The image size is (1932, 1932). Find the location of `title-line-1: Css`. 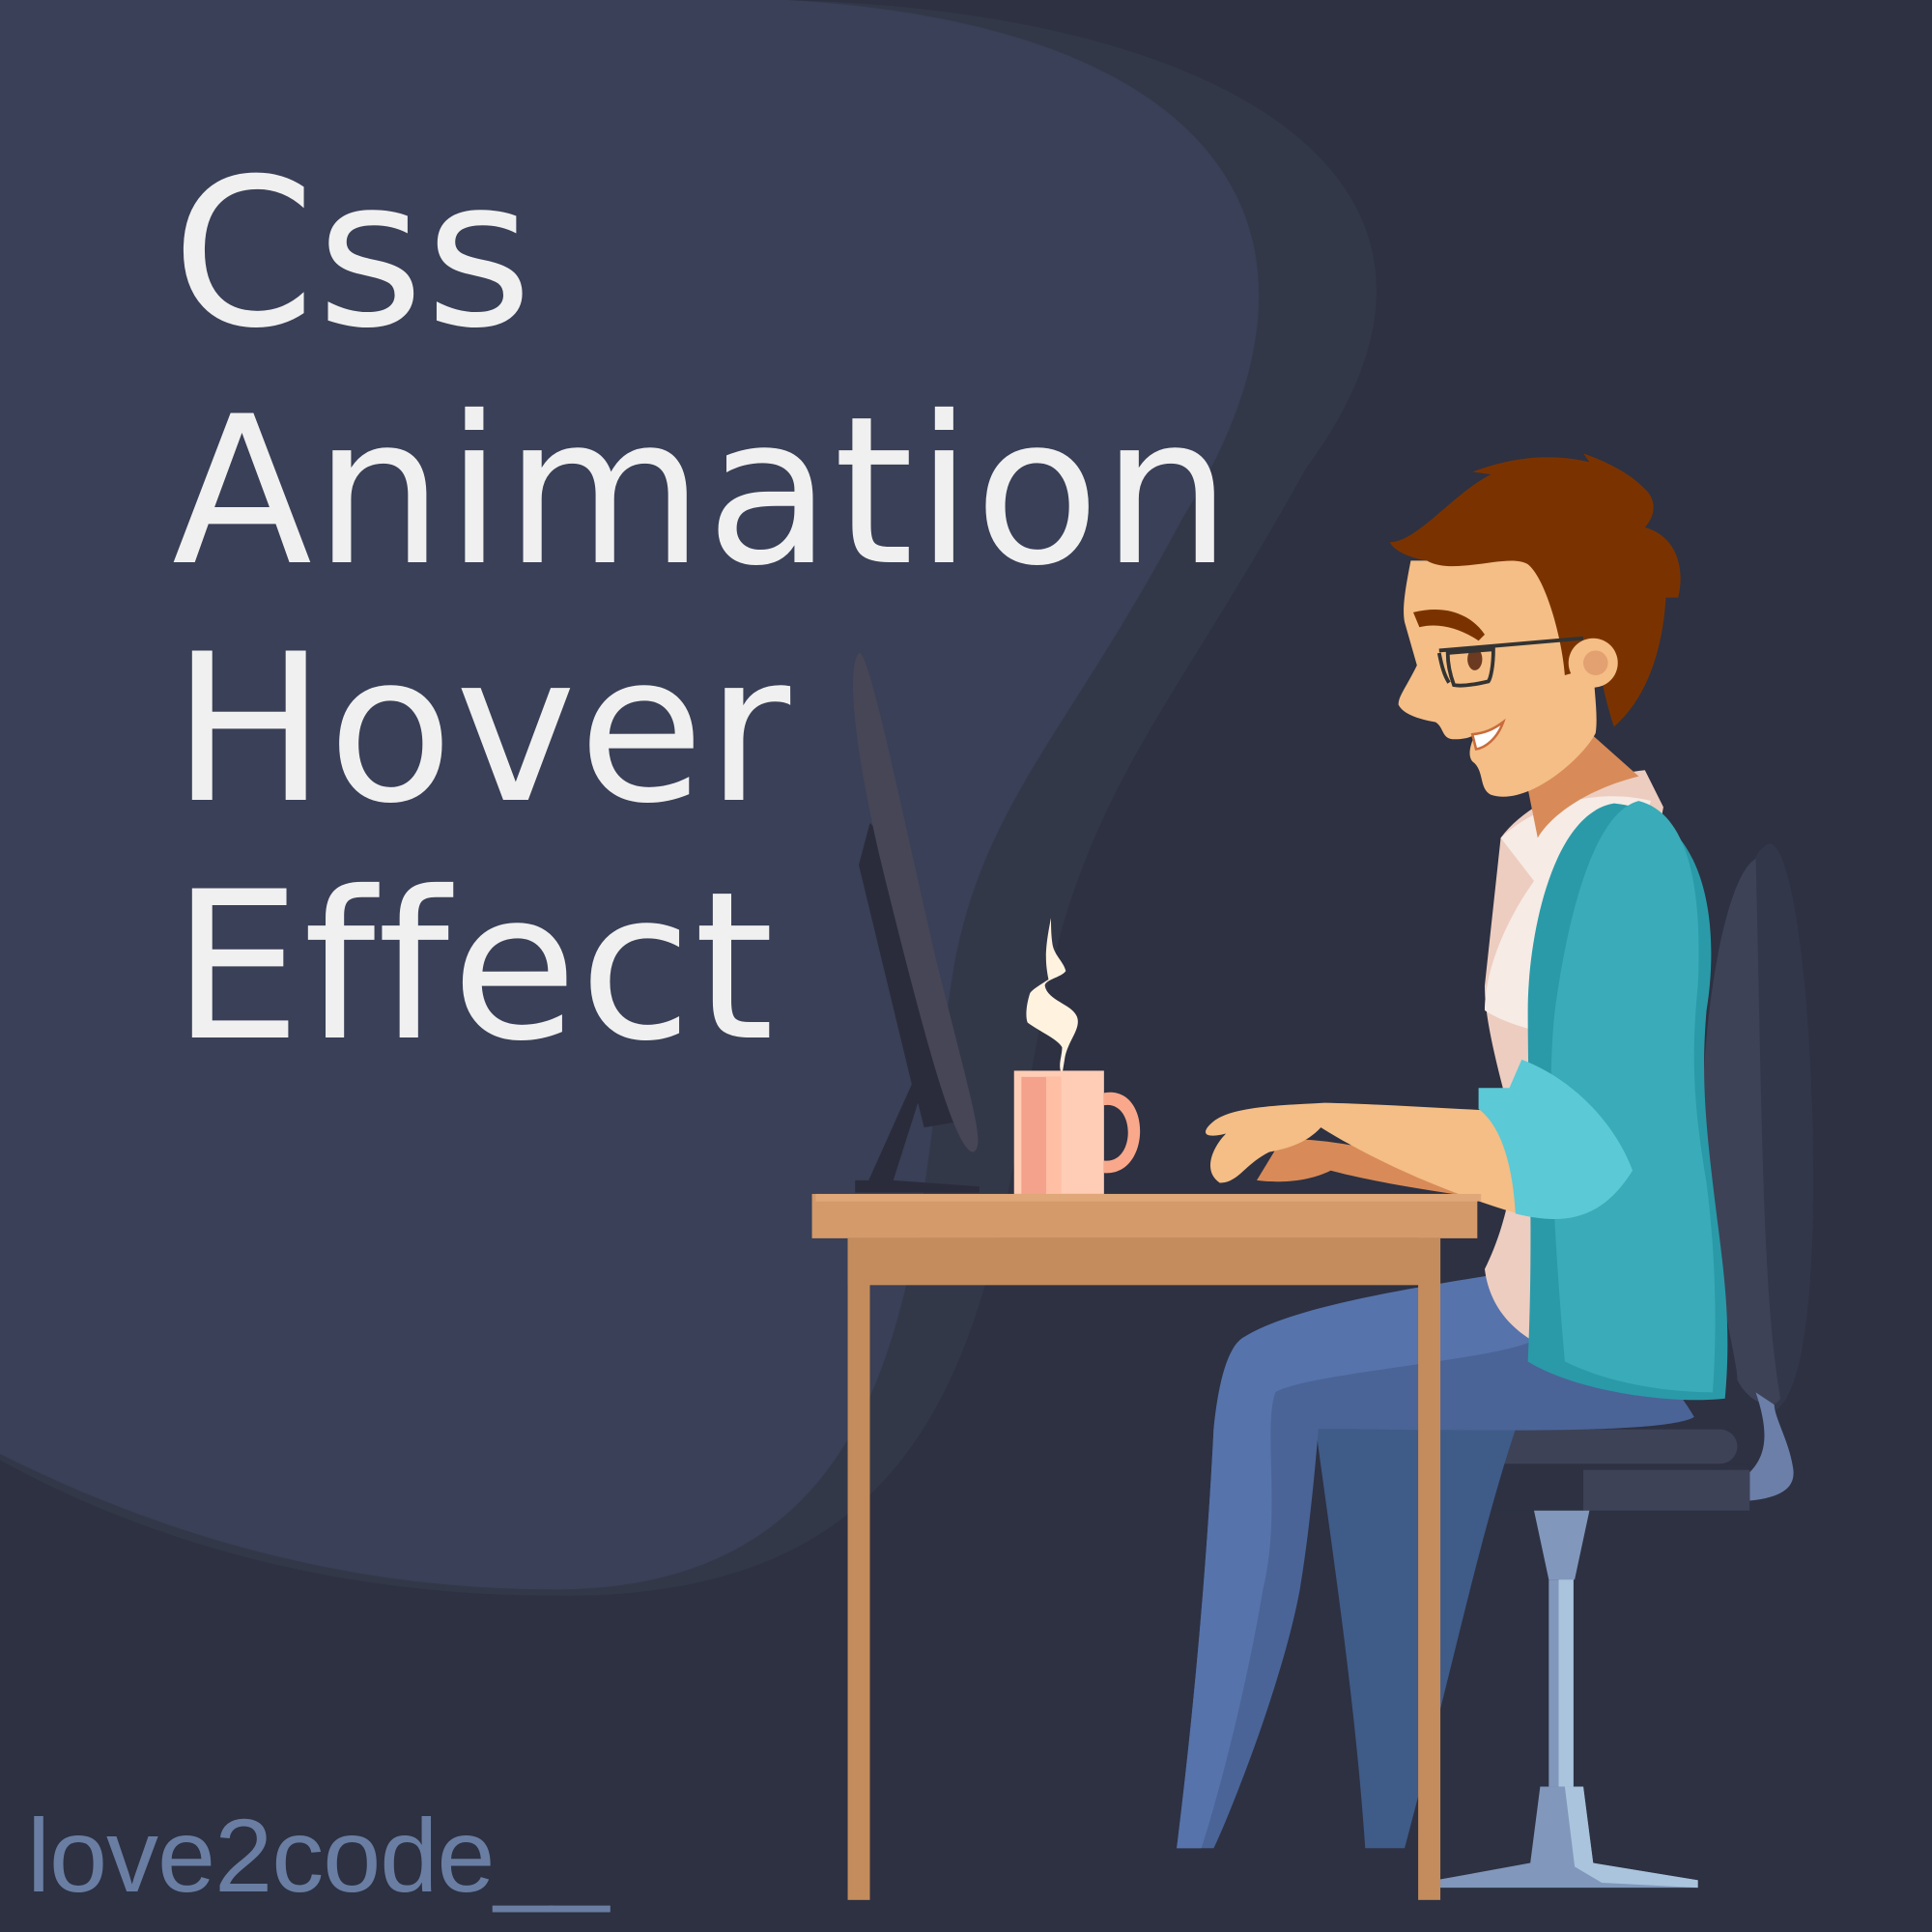

title-line-1: Css is located at coordinates (353, 253).